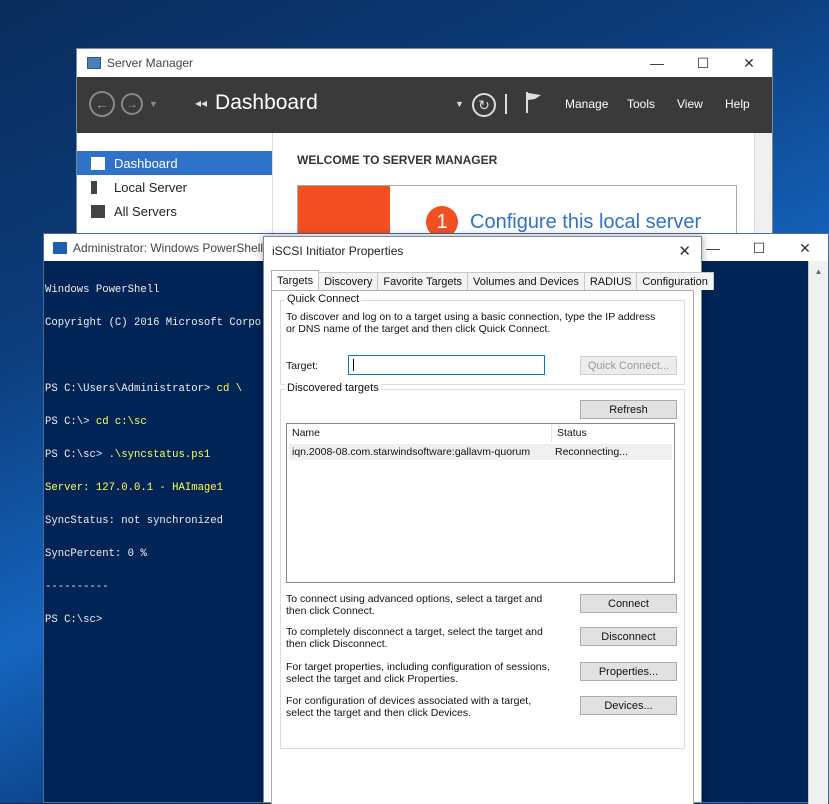 This screenshot has height=804, width=829. Describe the element at coordinates (96, 554) in the screenshot. I see `console-line: SyncPercent: 0 %` at that location.